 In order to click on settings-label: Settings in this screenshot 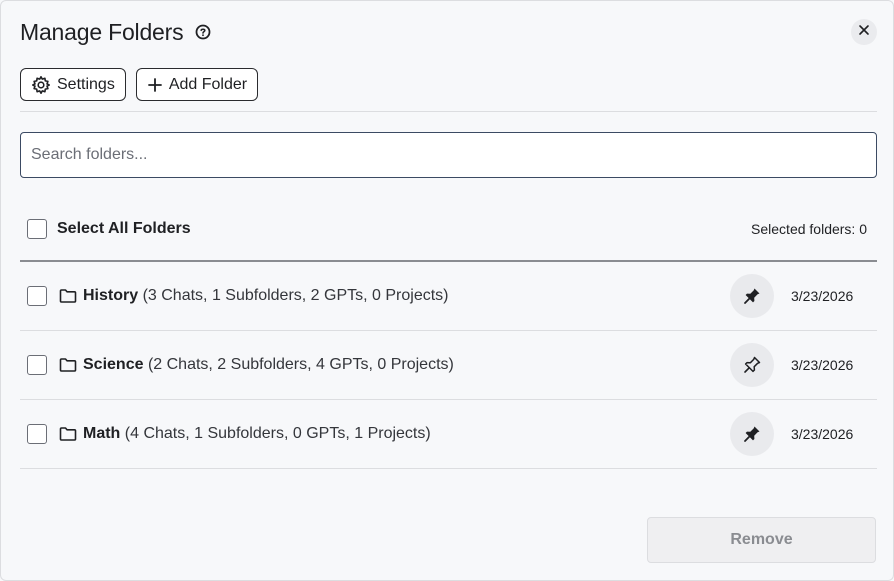, I will do `click(86, 84)`.